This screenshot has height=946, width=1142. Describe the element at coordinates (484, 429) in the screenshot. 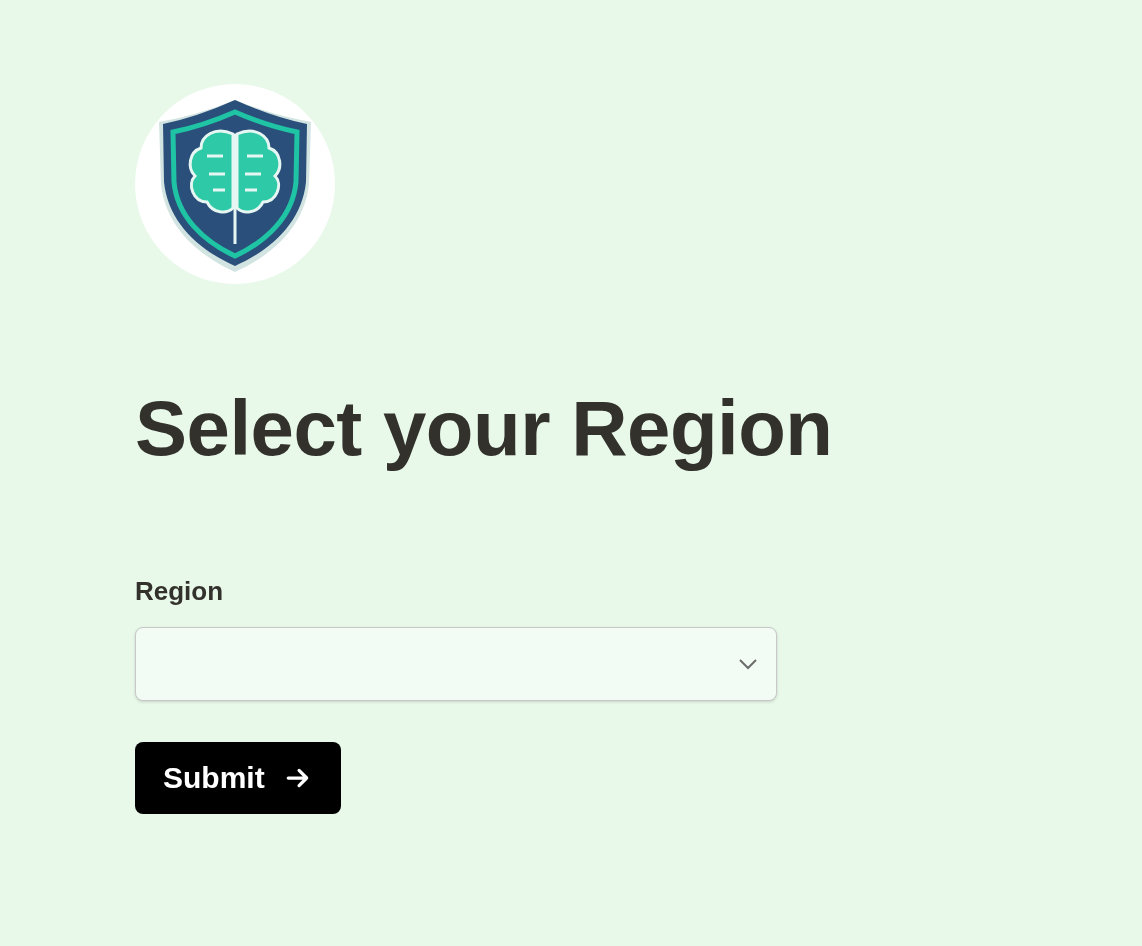

I see `page-heading: Select your Region` at that location.